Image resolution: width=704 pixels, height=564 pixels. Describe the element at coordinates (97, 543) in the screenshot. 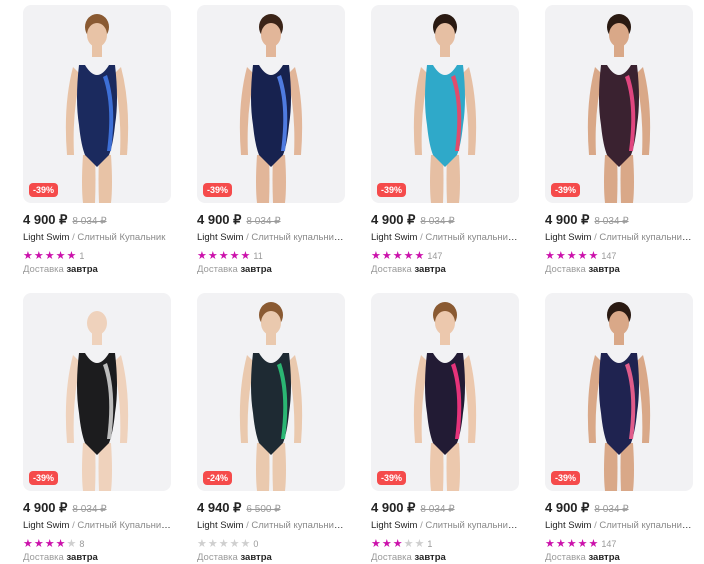

I see `rating: ★★★★★ 8` at that location.